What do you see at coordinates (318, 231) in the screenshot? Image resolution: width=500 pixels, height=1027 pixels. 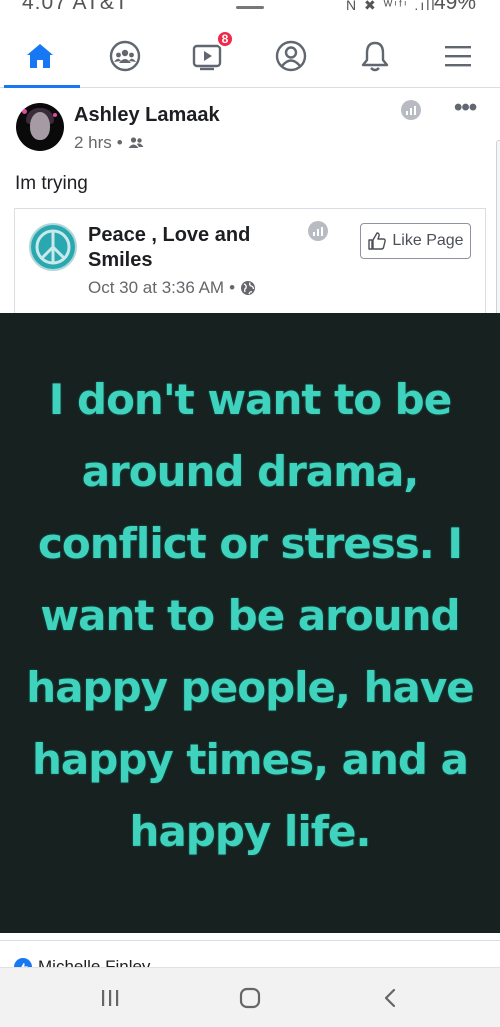 I see `shared-insights-icon` at bounding box center [318, 231].